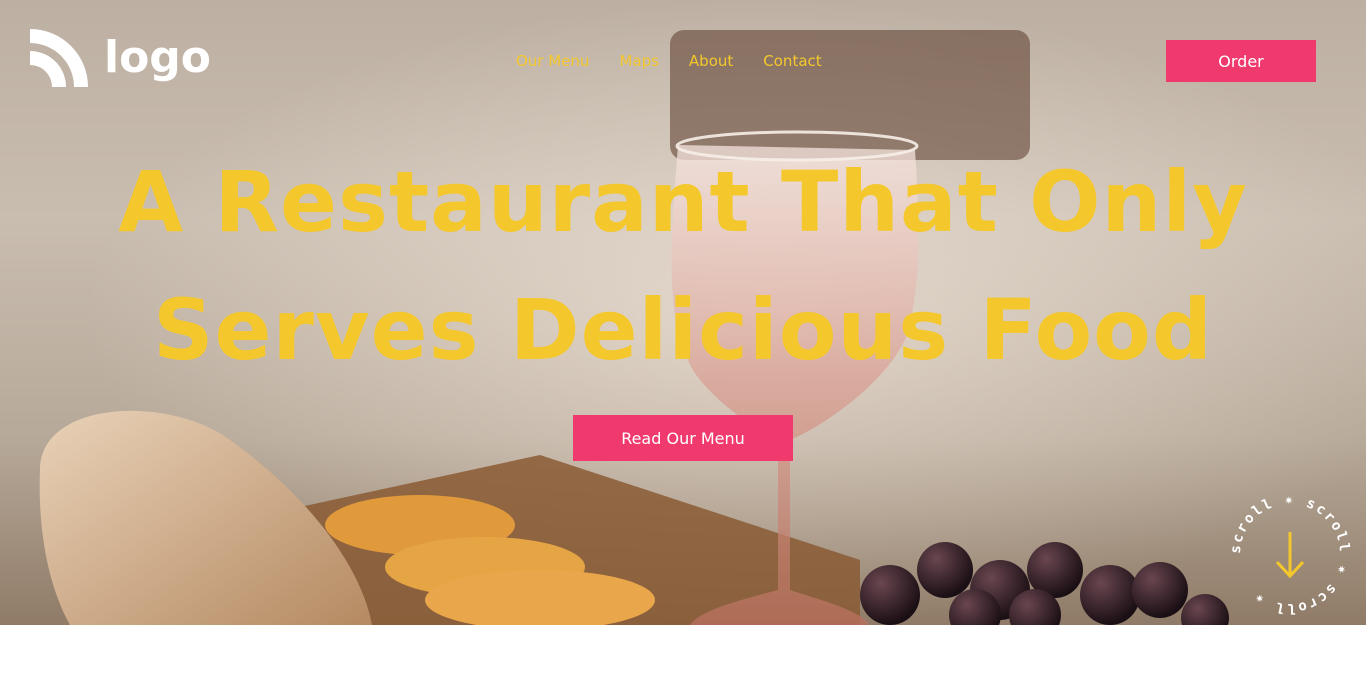 This screenshot has height=681, width=1366. I want to click on hero-headline-line-1: A Restaurant That Only, so click(683, 202).